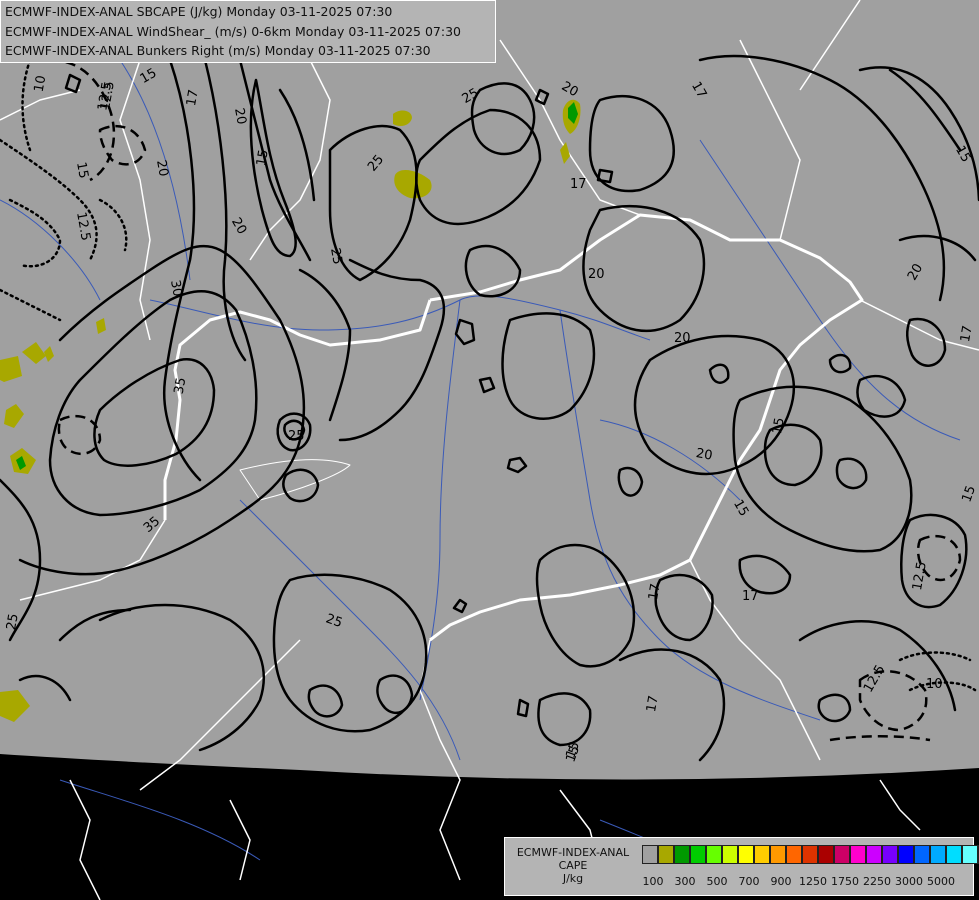  What do you see at coordinates (813, 881) in the screenshot?
I see `legend-tick-label: 1250` at bounding box center [813, 881].